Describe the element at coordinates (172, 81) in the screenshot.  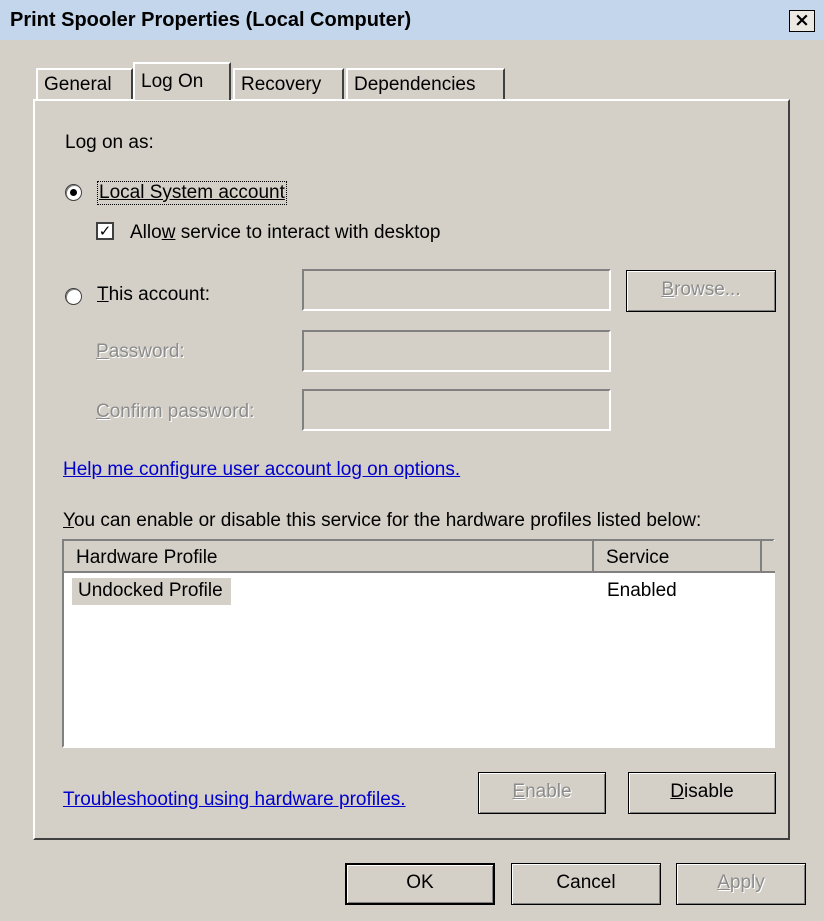
I see `tab-log-on-label: Log On` at that location.